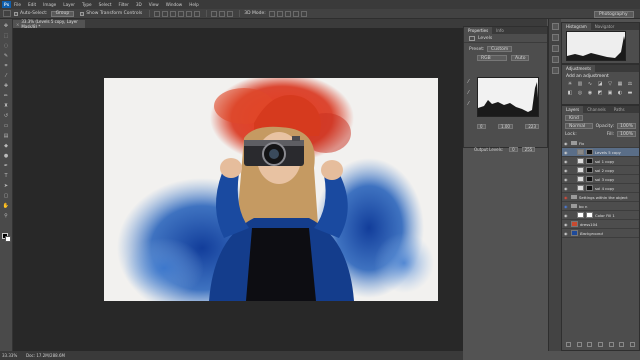 The width and height of the screenshot is (640, 360). I want to click on black-point-eyedropper-icon: ⁄, so click(470, 82).